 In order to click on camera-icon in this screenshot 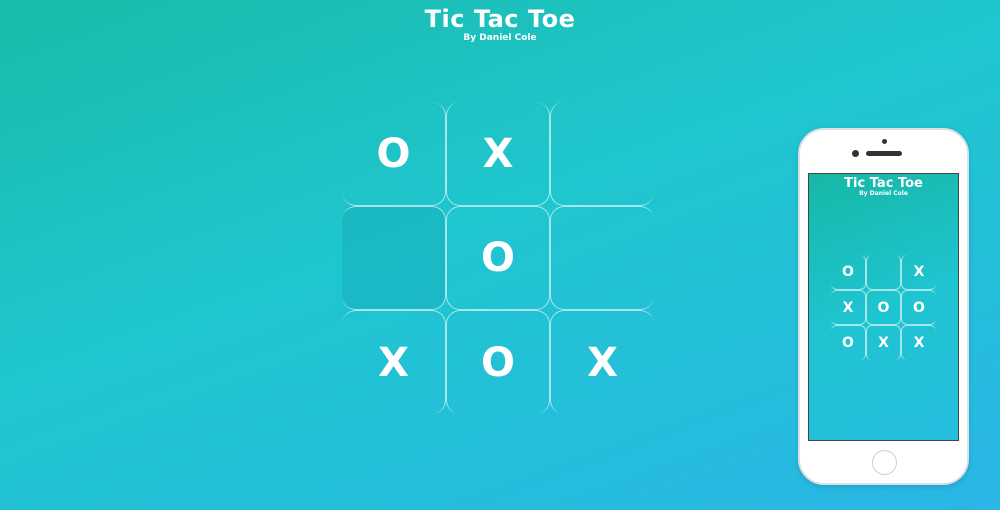, I will do `click(884, 141)`.